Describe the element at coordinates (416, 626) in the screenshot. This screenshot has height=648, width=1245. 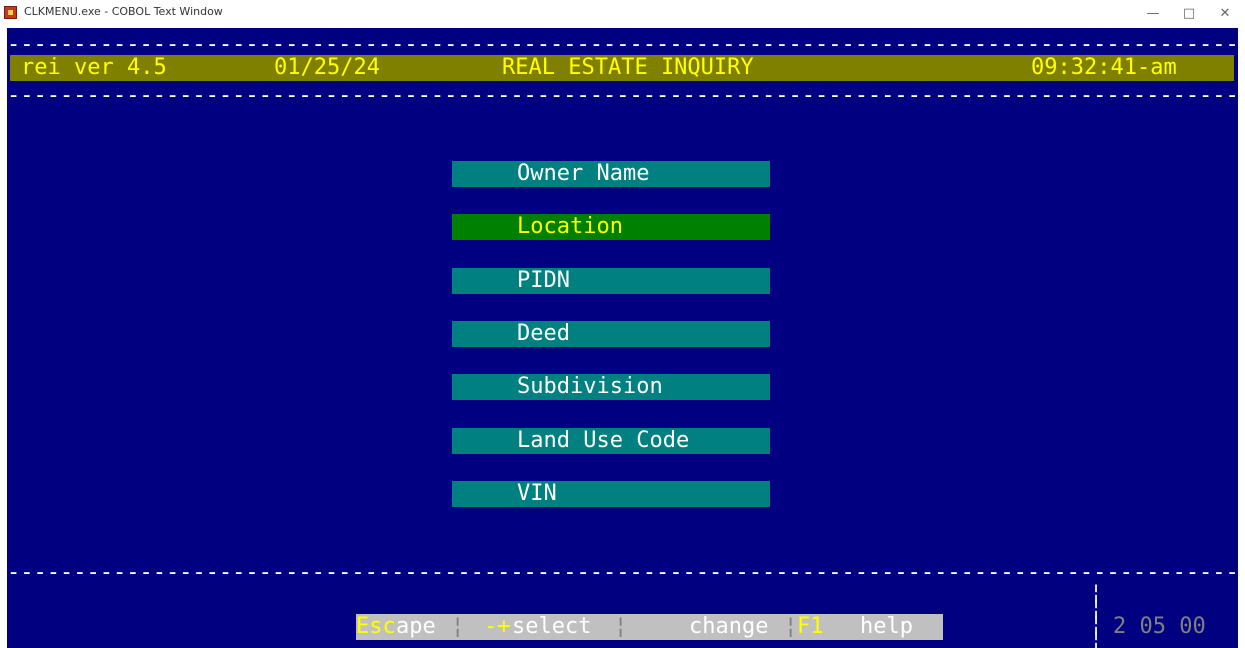
I see `escape-label: ape` at that location.